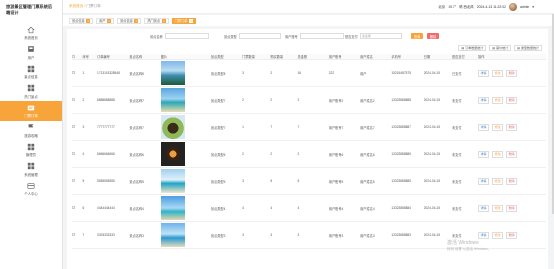 This screenshot has width=554, height=269. Describe the element at coordinates (76, 6) in the screenshot. I see `breadcrumb-home: 系统首页` at that location.